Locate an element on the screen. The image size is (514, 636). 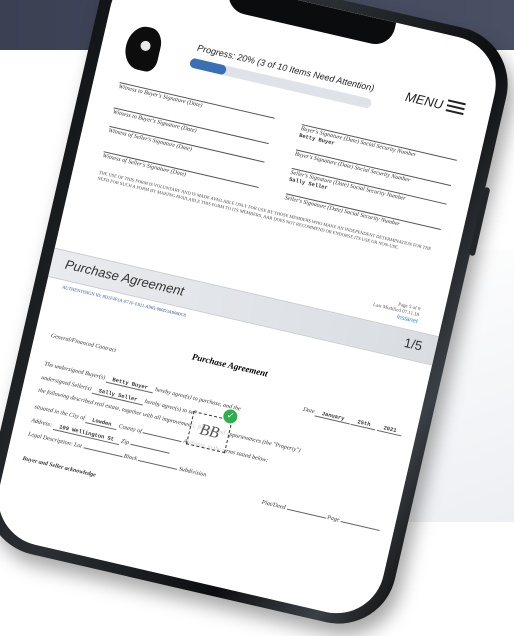
hamburger-icon is located at coordinates (456, 107).